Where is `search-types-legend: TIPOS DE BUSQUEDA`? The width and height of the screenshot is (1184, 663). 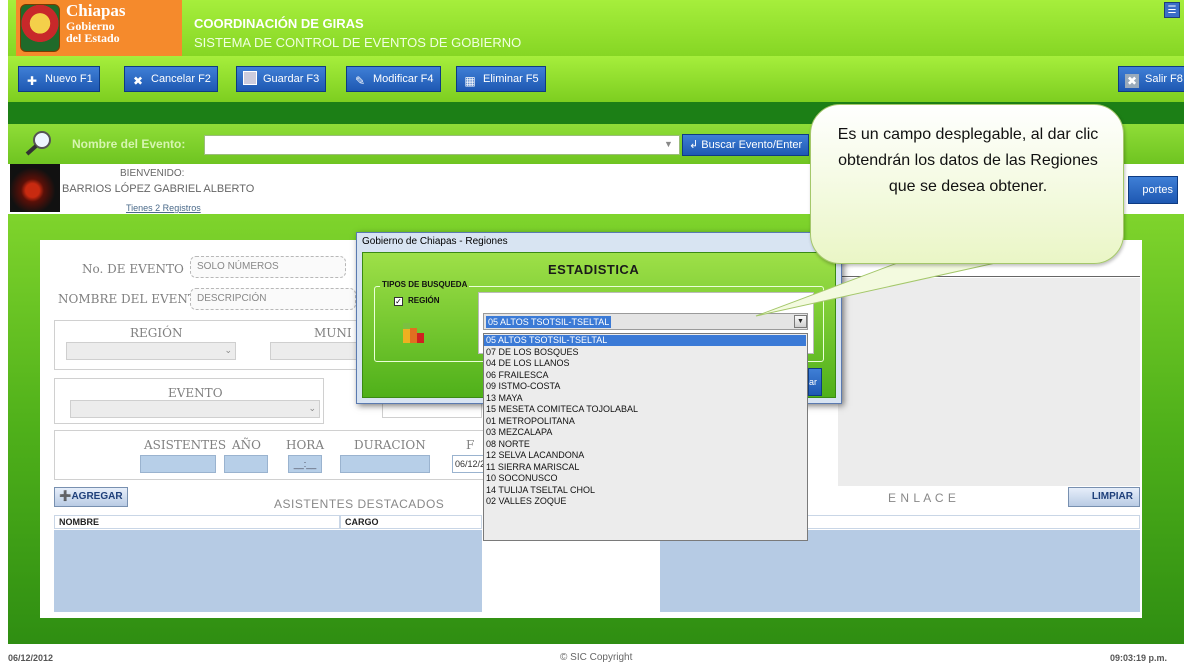 search-types-legend: TIPOS DE BUSQUEDA is located at coordinates (425, 284).